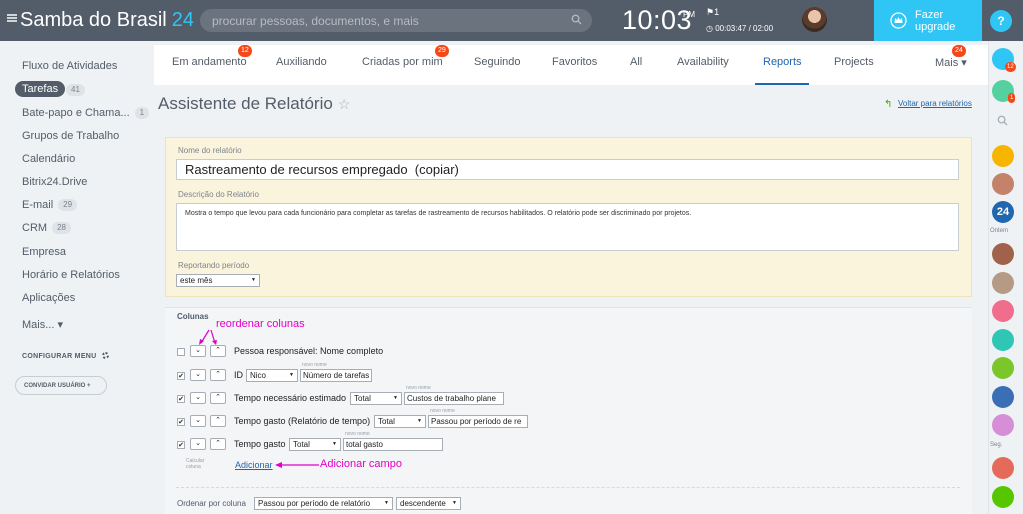  Describe the element at coordinates (402, 62) in the screenshot. I see `tab-created-by-me: Criadas por mim` at that location.